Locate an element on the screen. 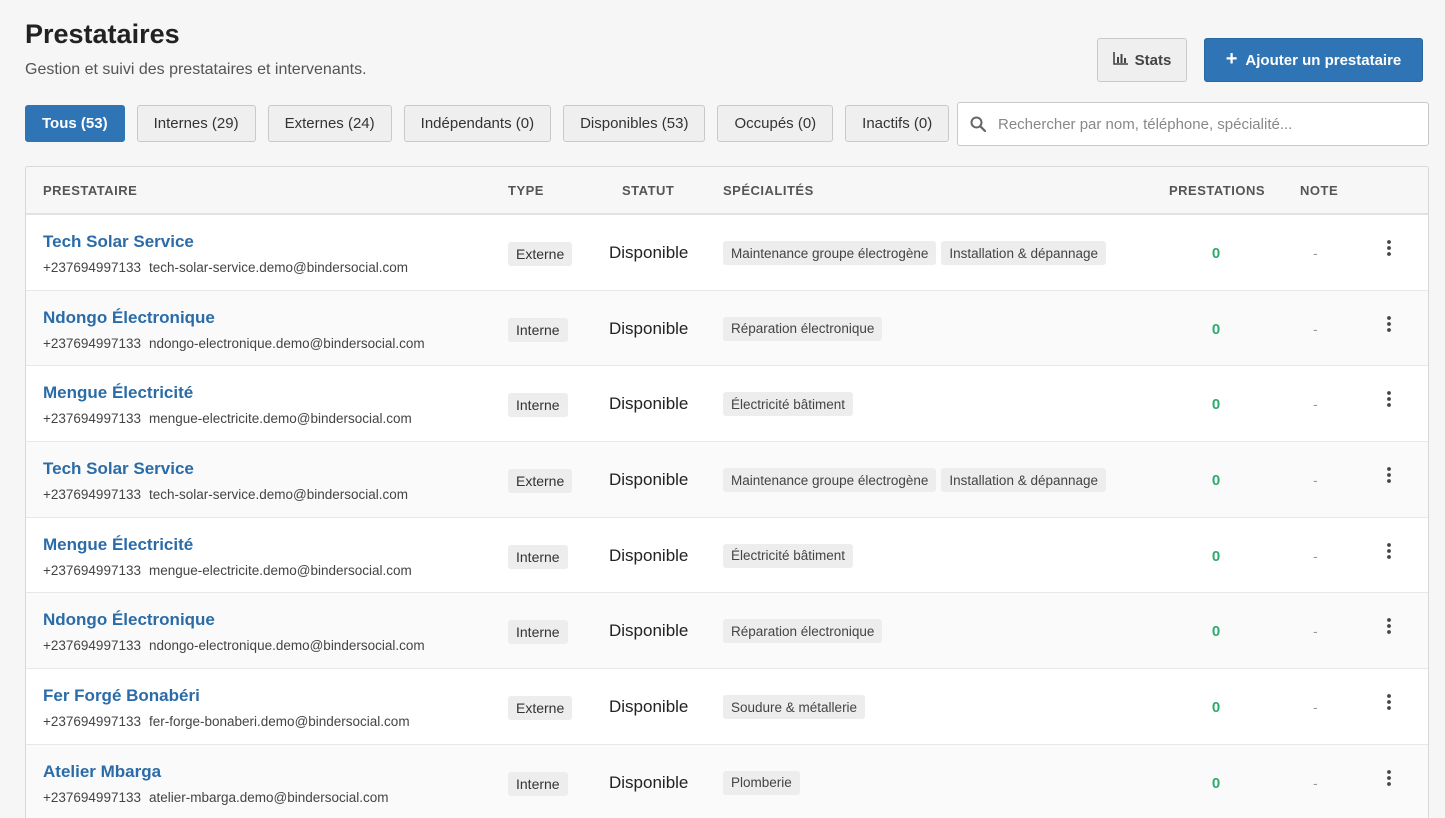 This screenshot has height=818, width=1445. column-header-prestations: PRESTATIONS is located at coordinates (1217, 190).